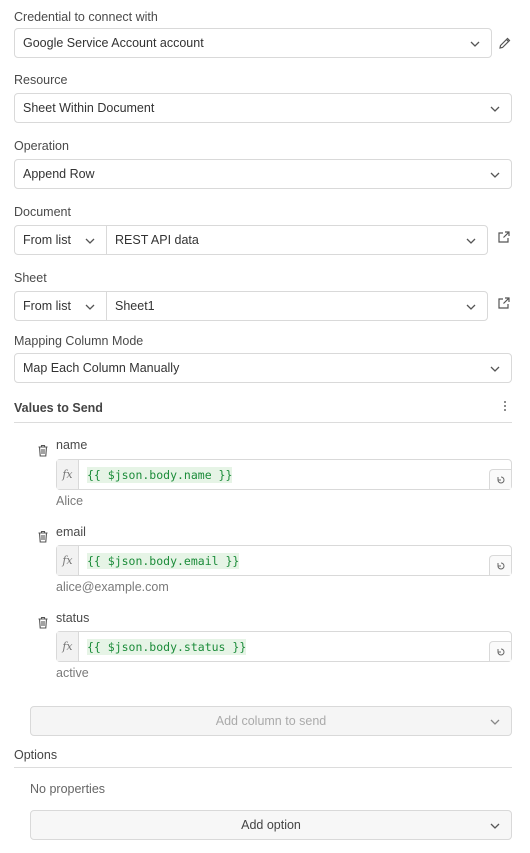 The height and width of the screenshot is (853, 530). What do you see at coordinates (284, 560) in the screenshot?
I see `expression-input: fx {{ $json.body.email }}` at bounding box center [284, 560].